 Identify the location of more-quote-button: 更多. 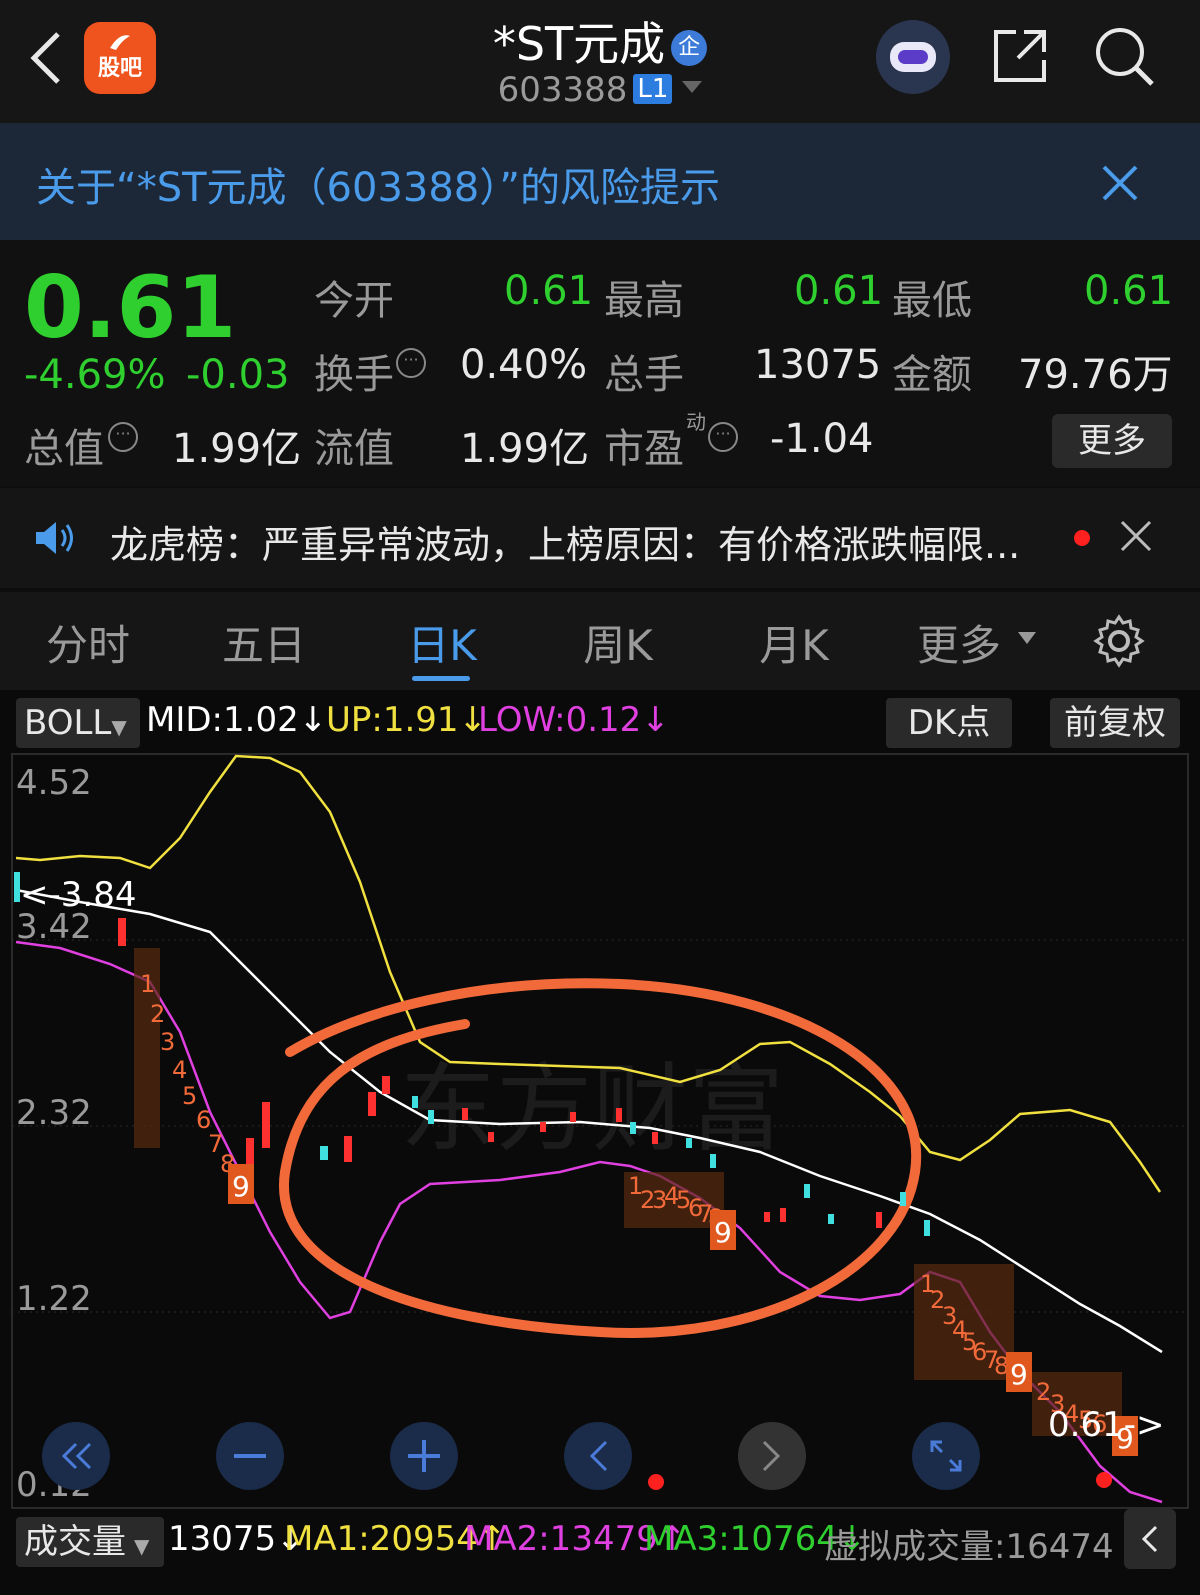
(1112, 441).